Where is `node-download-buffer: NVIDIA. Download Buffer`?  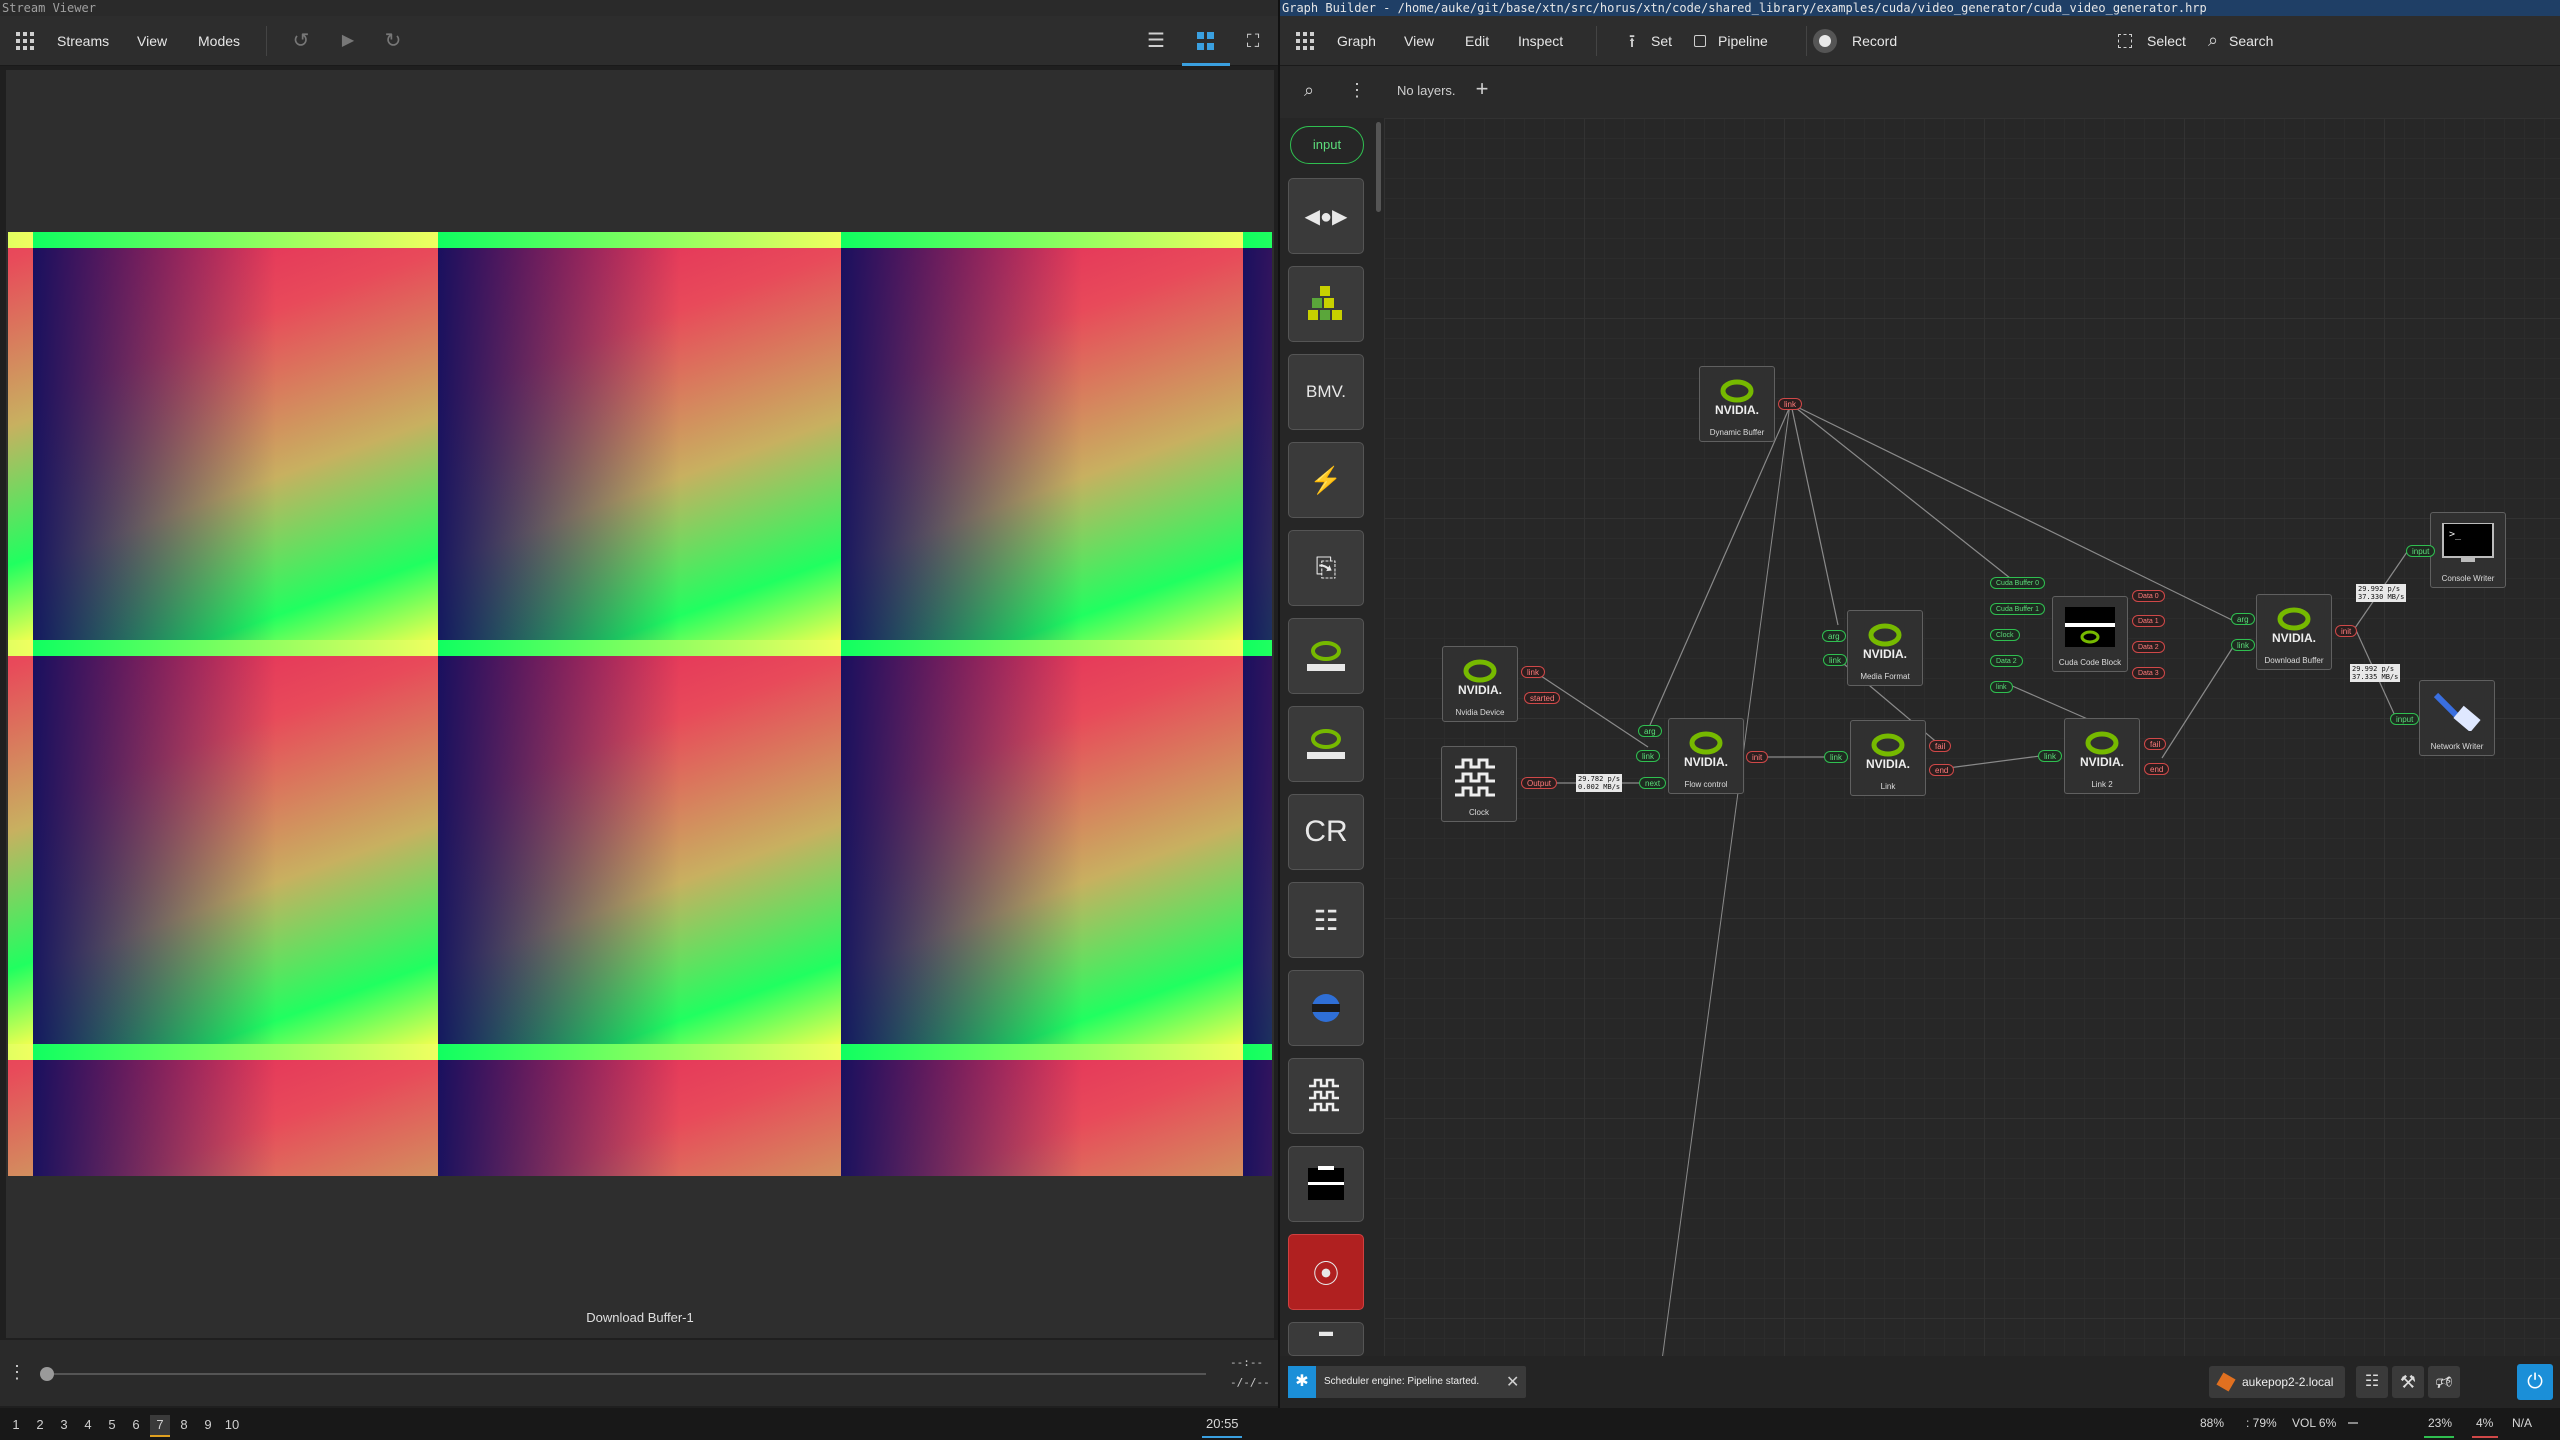
node-download-buffer: NVIDIA. Download Buffer is located at coordinates (2294, 632).